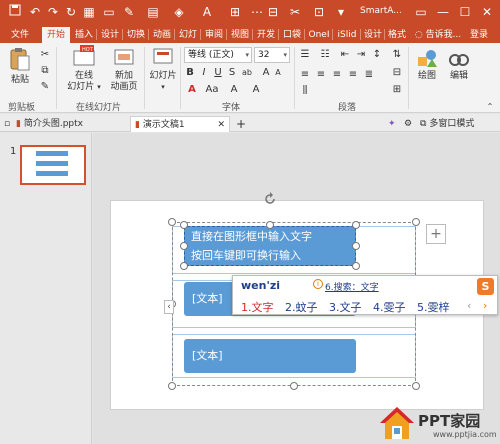 This screenshot has width=500, height=444. What do you see at coordinates (56, 35) in the screenshot?
I see `tab-home: 开始` at bounding box center [56, 35].